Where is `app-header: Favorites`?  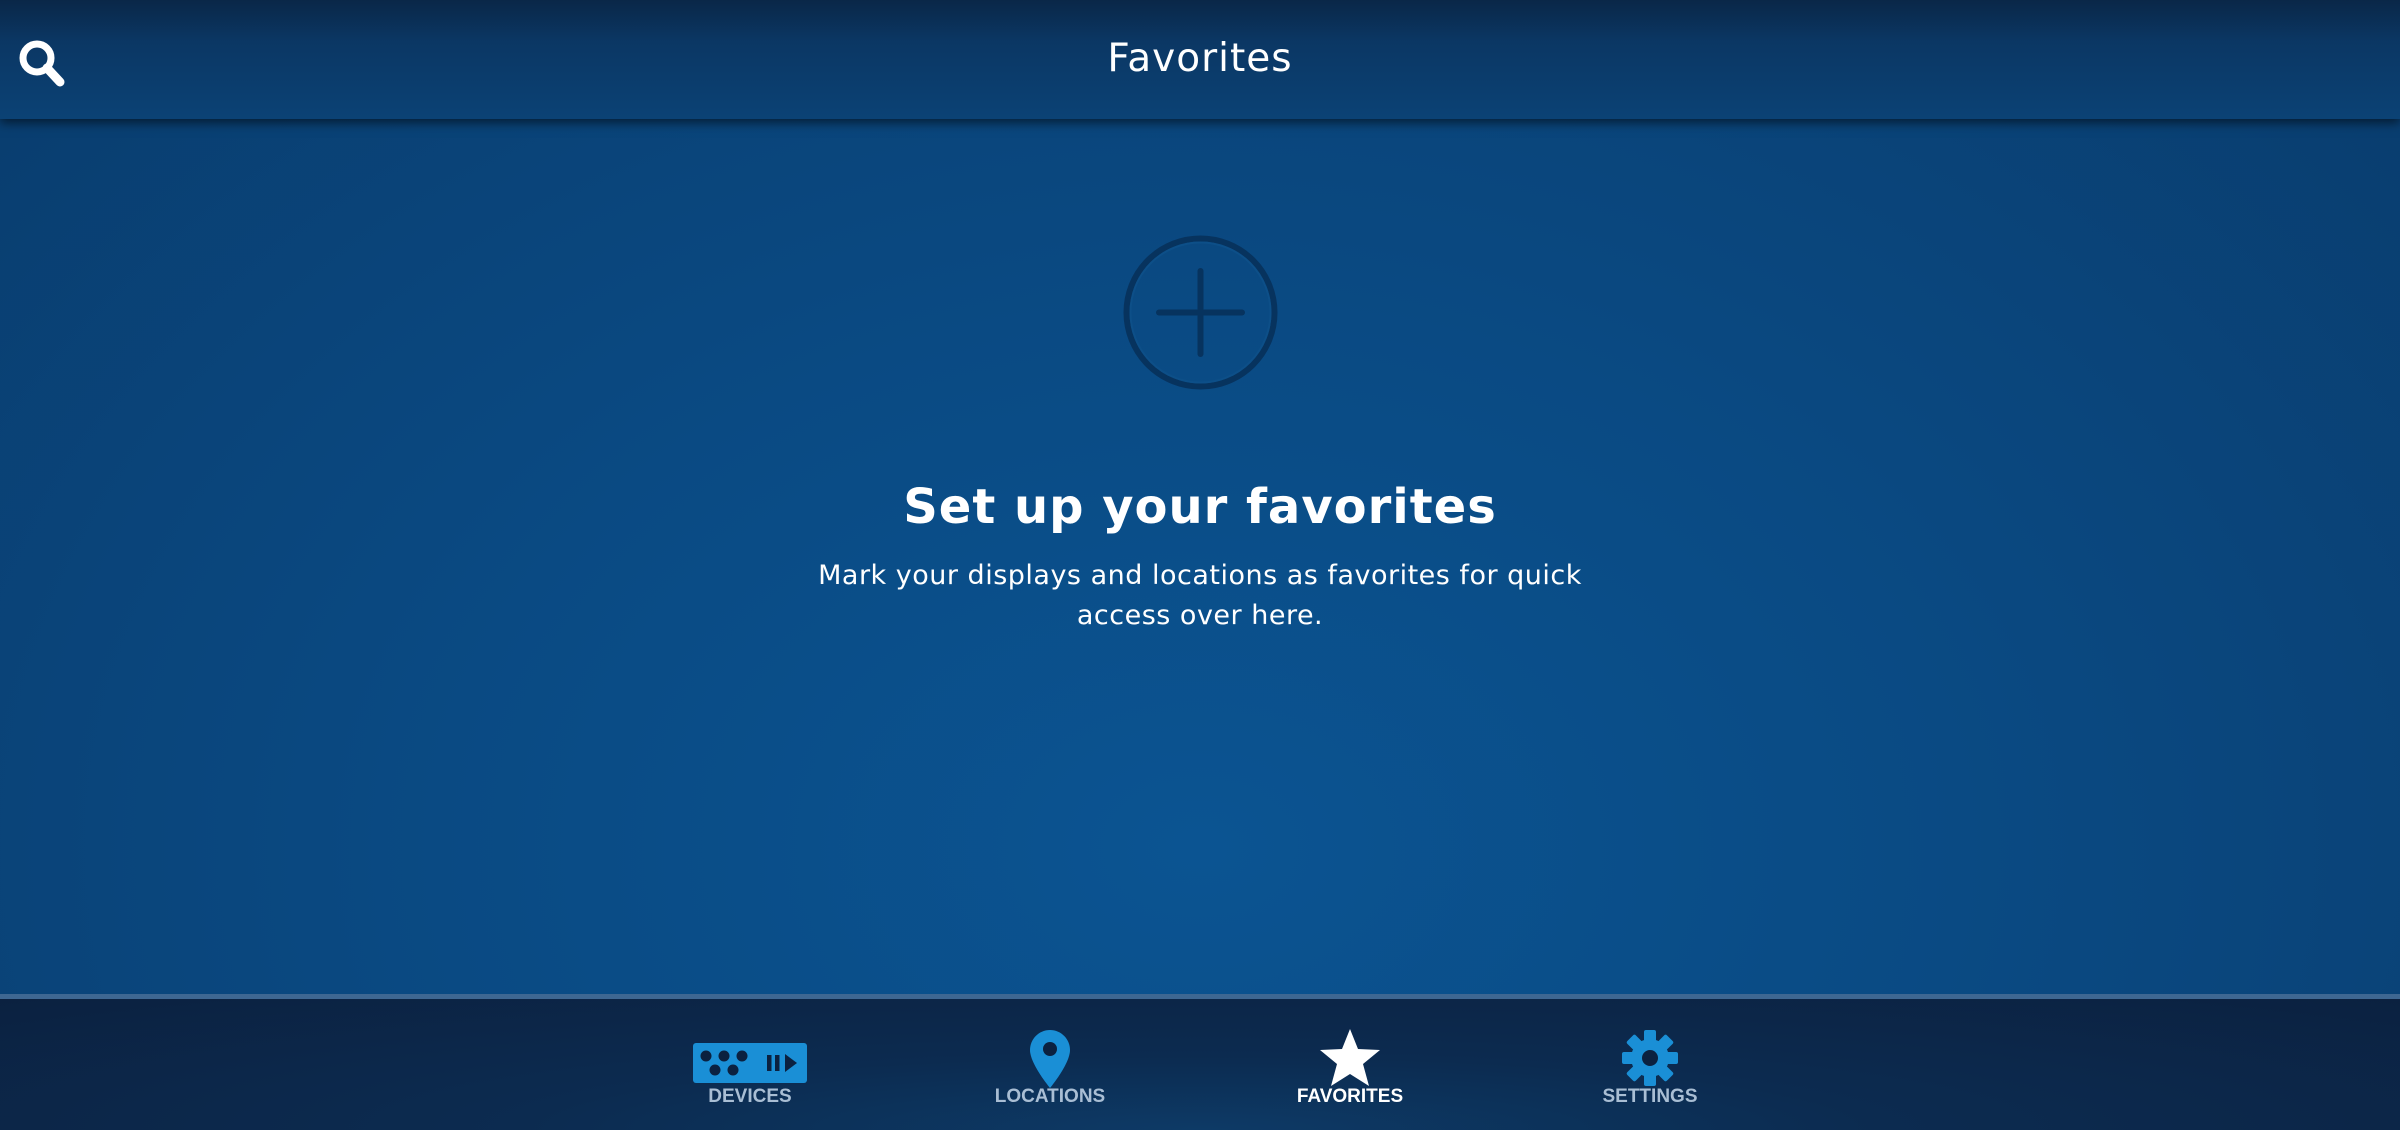
app-header: Favorites is located at coordinates (1200, 59).